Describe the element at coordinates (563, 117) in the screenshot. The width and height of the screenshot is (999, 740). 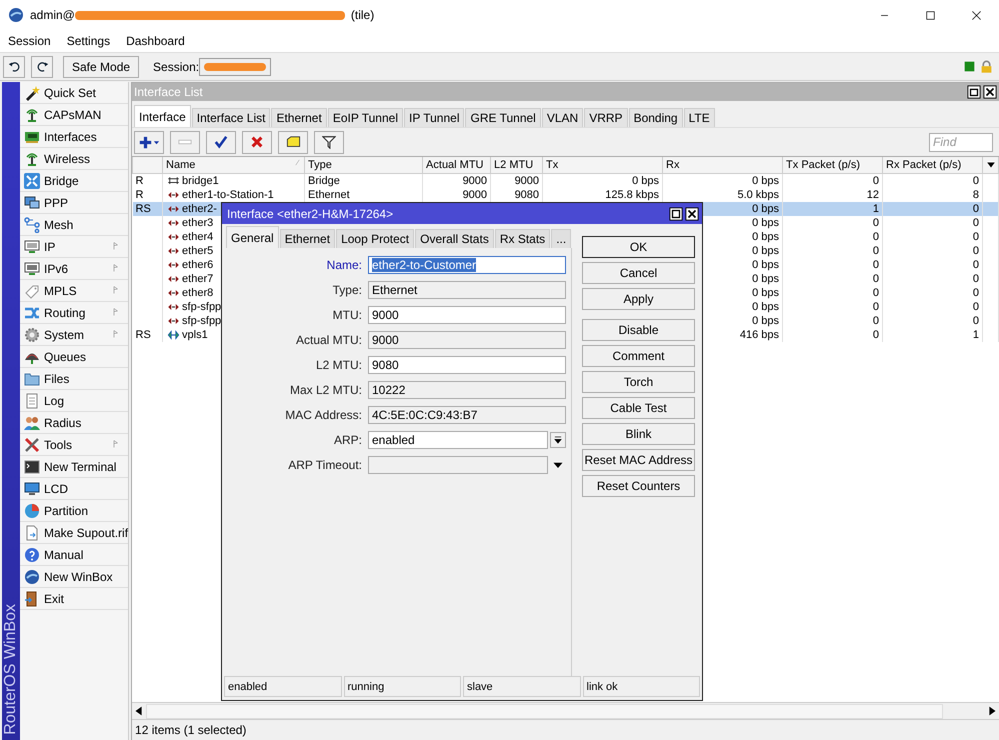
I see `tab: VLAN` at that location.